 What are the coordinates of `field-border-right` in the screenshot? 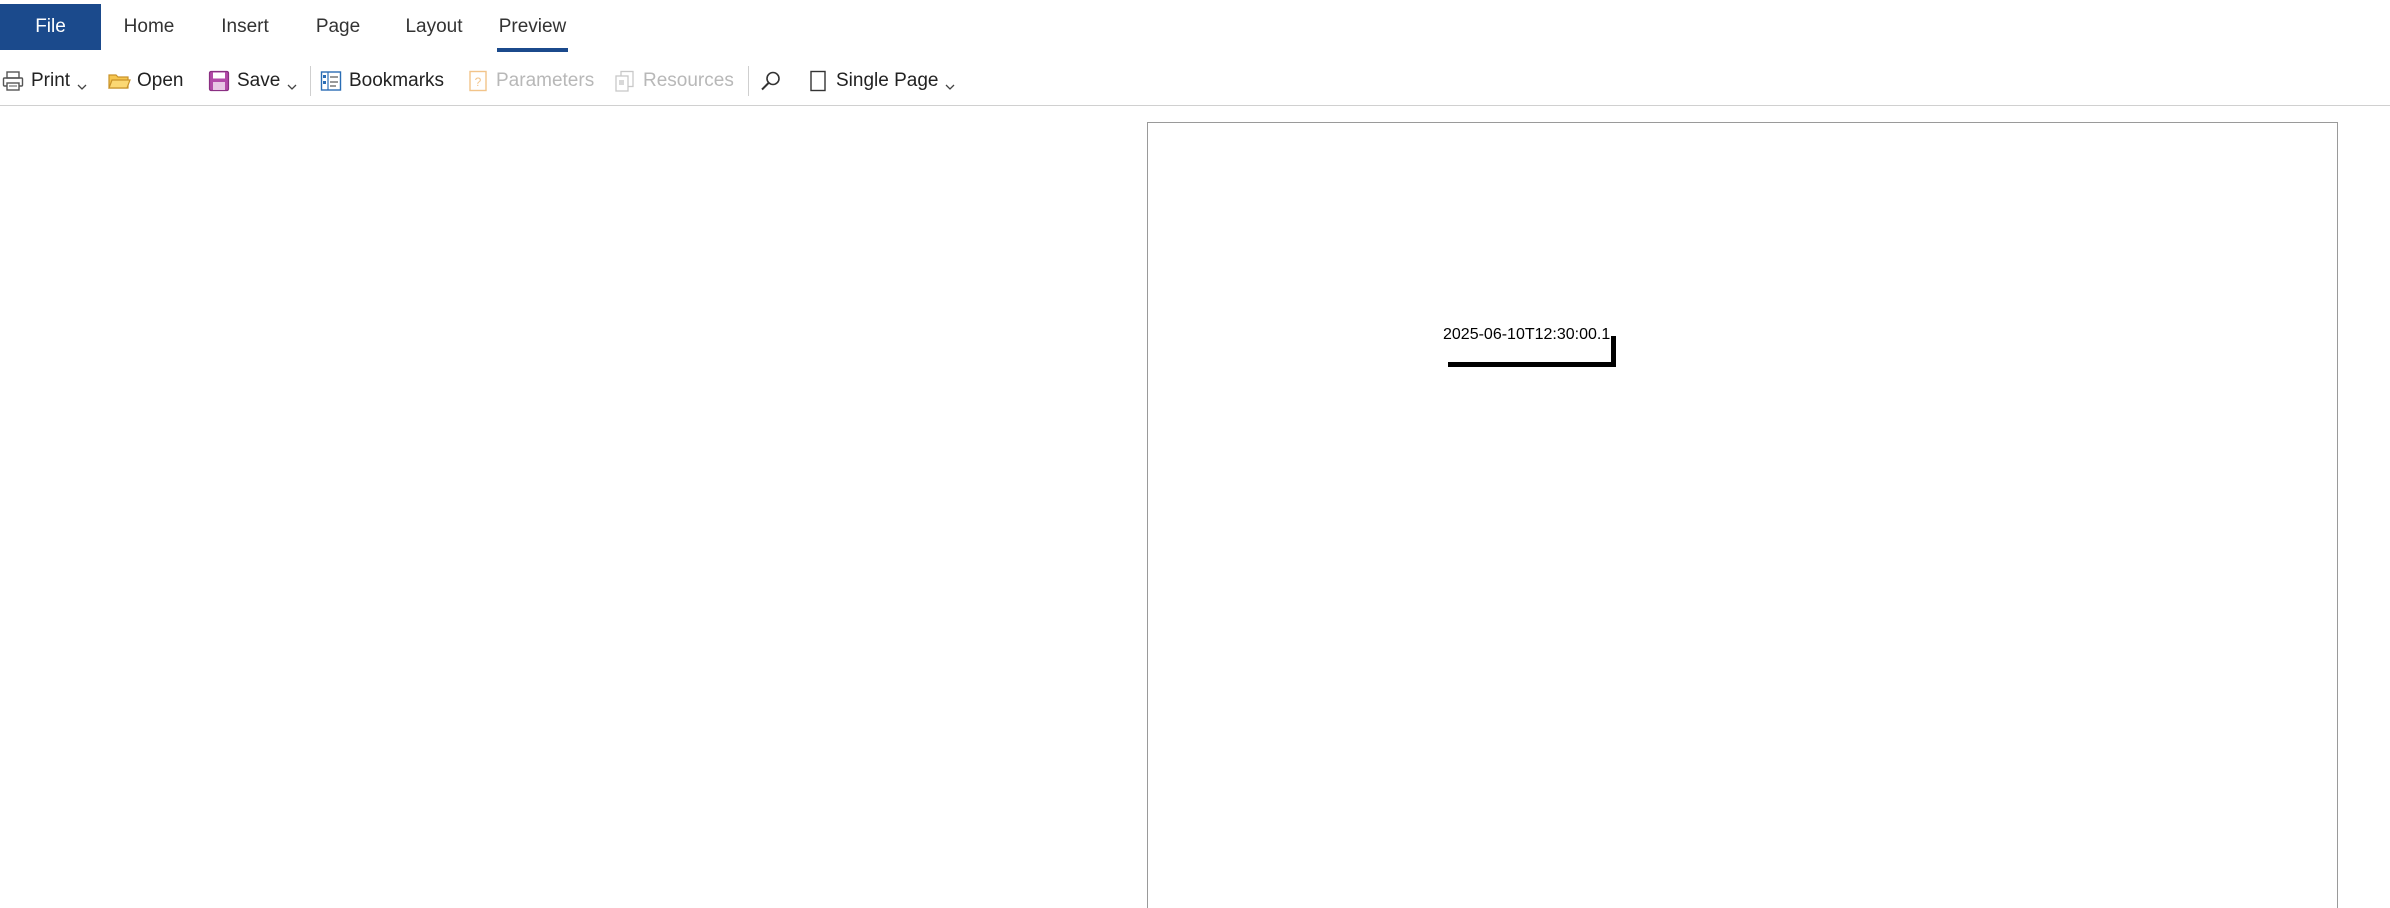 It's located at (1613, 351).